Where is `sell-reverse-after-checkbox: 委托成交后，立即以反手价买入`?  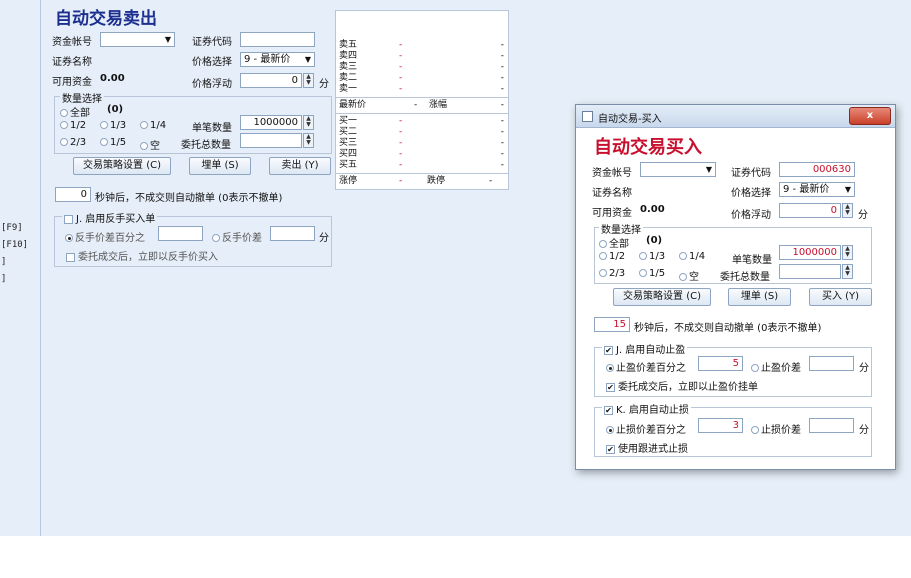 sell-reverse-after-checkbox: 委托成交后，立即以反手价买入 is located at coordinates (142, 255).